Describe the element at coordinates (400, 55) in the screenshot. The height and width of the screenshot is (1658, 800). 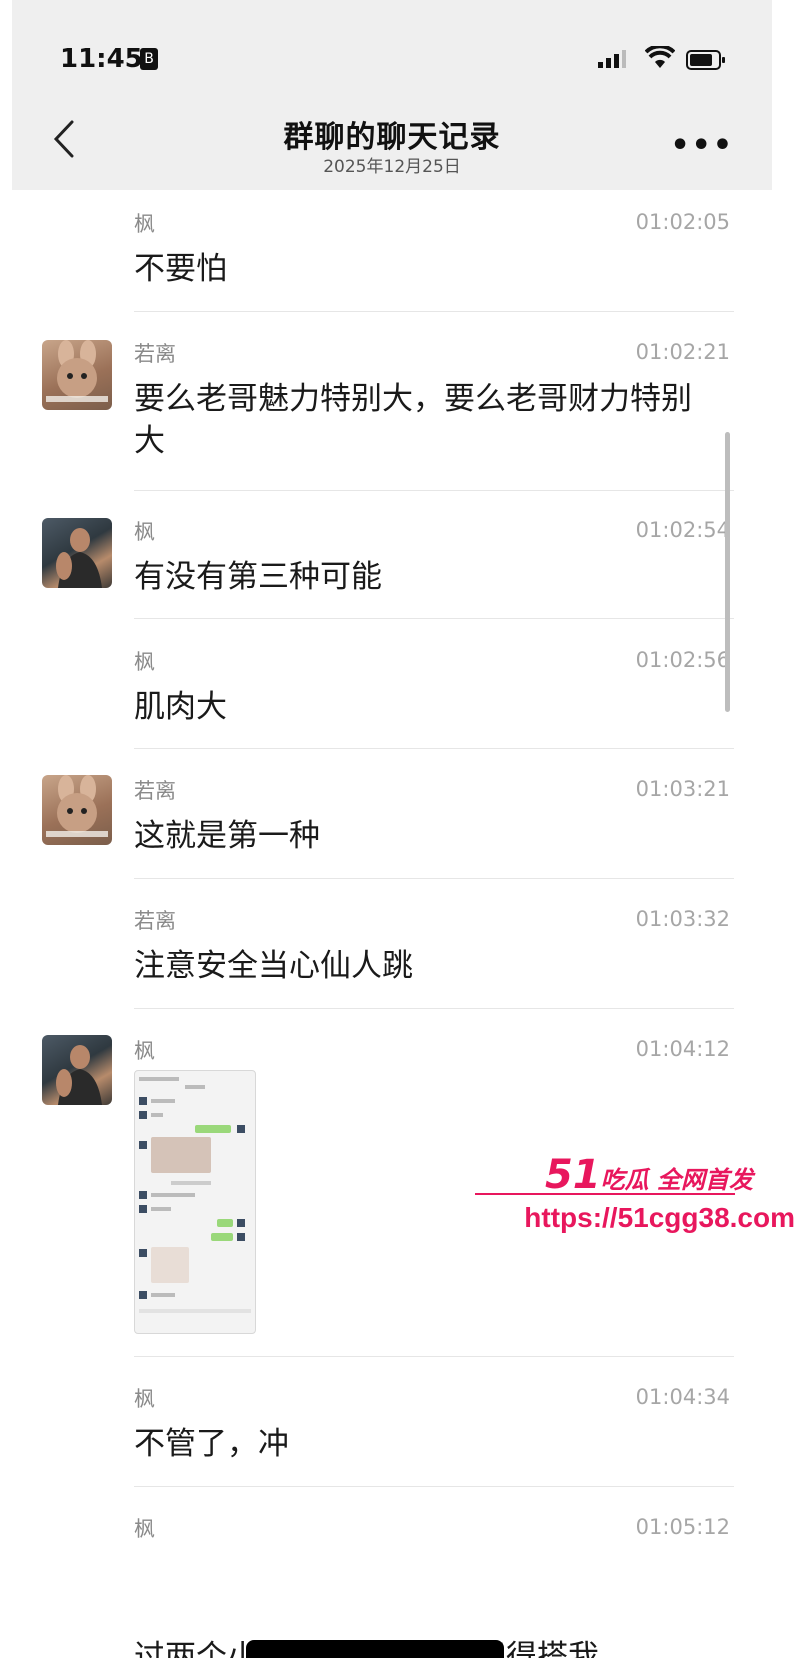
I see `status-bar: 11:45 B` at that location.